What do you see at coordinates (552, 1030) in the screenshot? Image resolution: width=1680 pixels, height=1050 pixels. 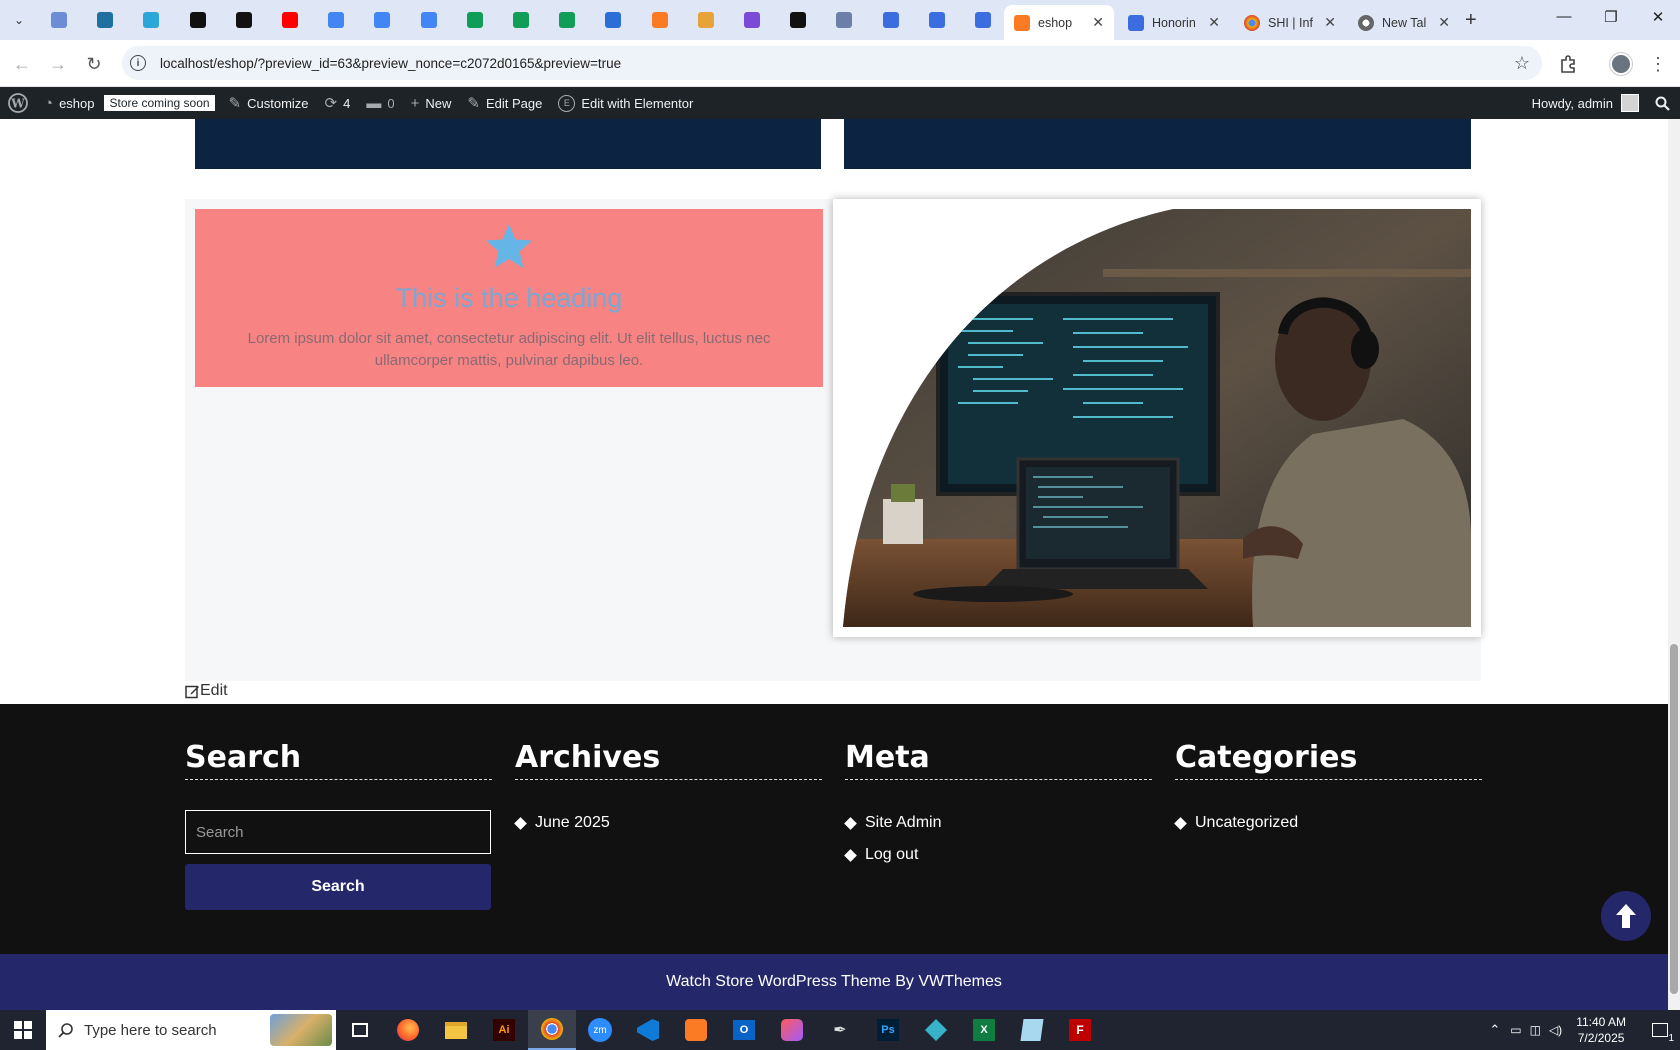 I see `chrome-icon` at bounding box center [552, 1030].